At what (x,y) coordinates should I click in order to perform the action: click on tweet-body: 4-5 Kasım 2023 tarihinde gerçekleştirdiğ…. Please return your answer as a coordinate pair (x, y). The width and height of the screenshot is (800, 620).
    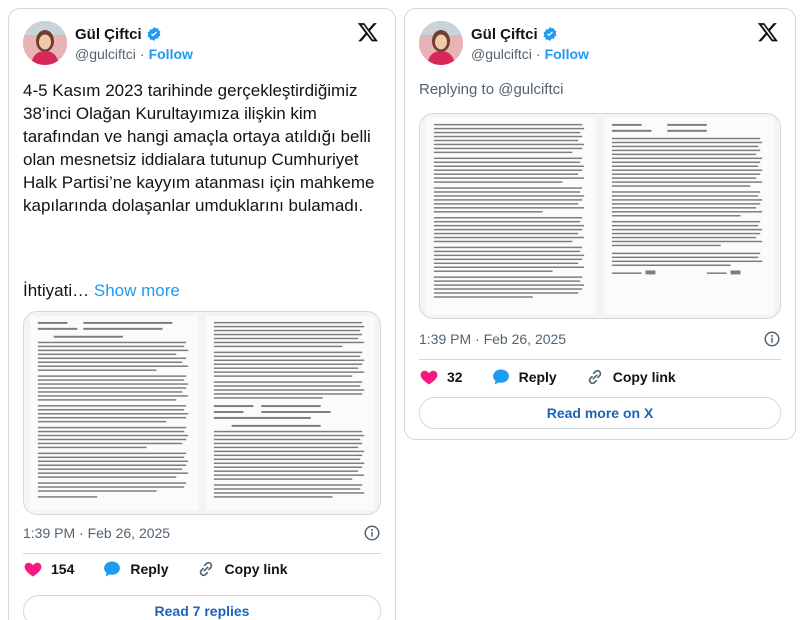
    Looking at the image, I should click on (199, 148).